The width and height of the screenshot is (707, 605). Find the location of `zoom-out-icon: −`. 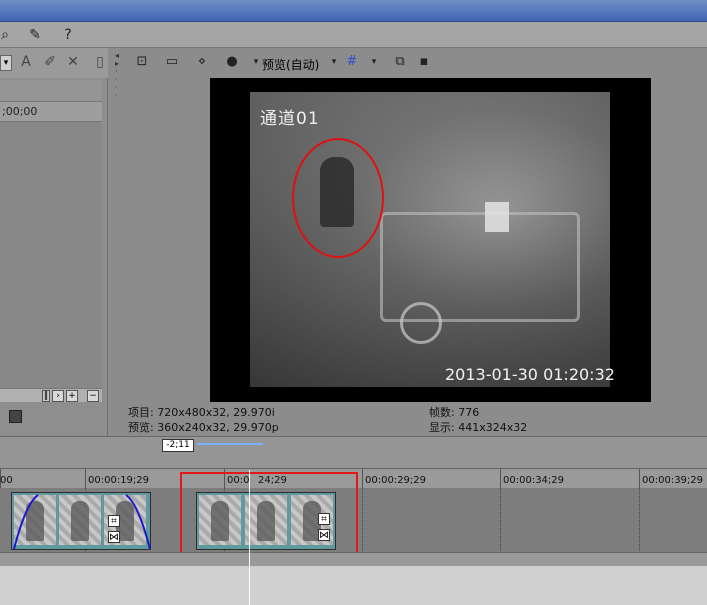

zoom-out-icon: − is located at coordinates (93, 396).